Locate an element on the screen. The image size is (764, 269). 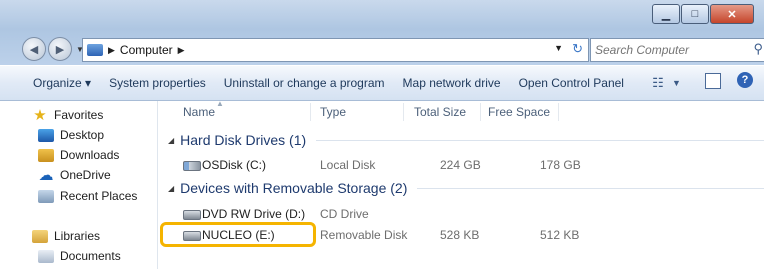
minimize-button: ▁ is located at coordinates (666, 14).